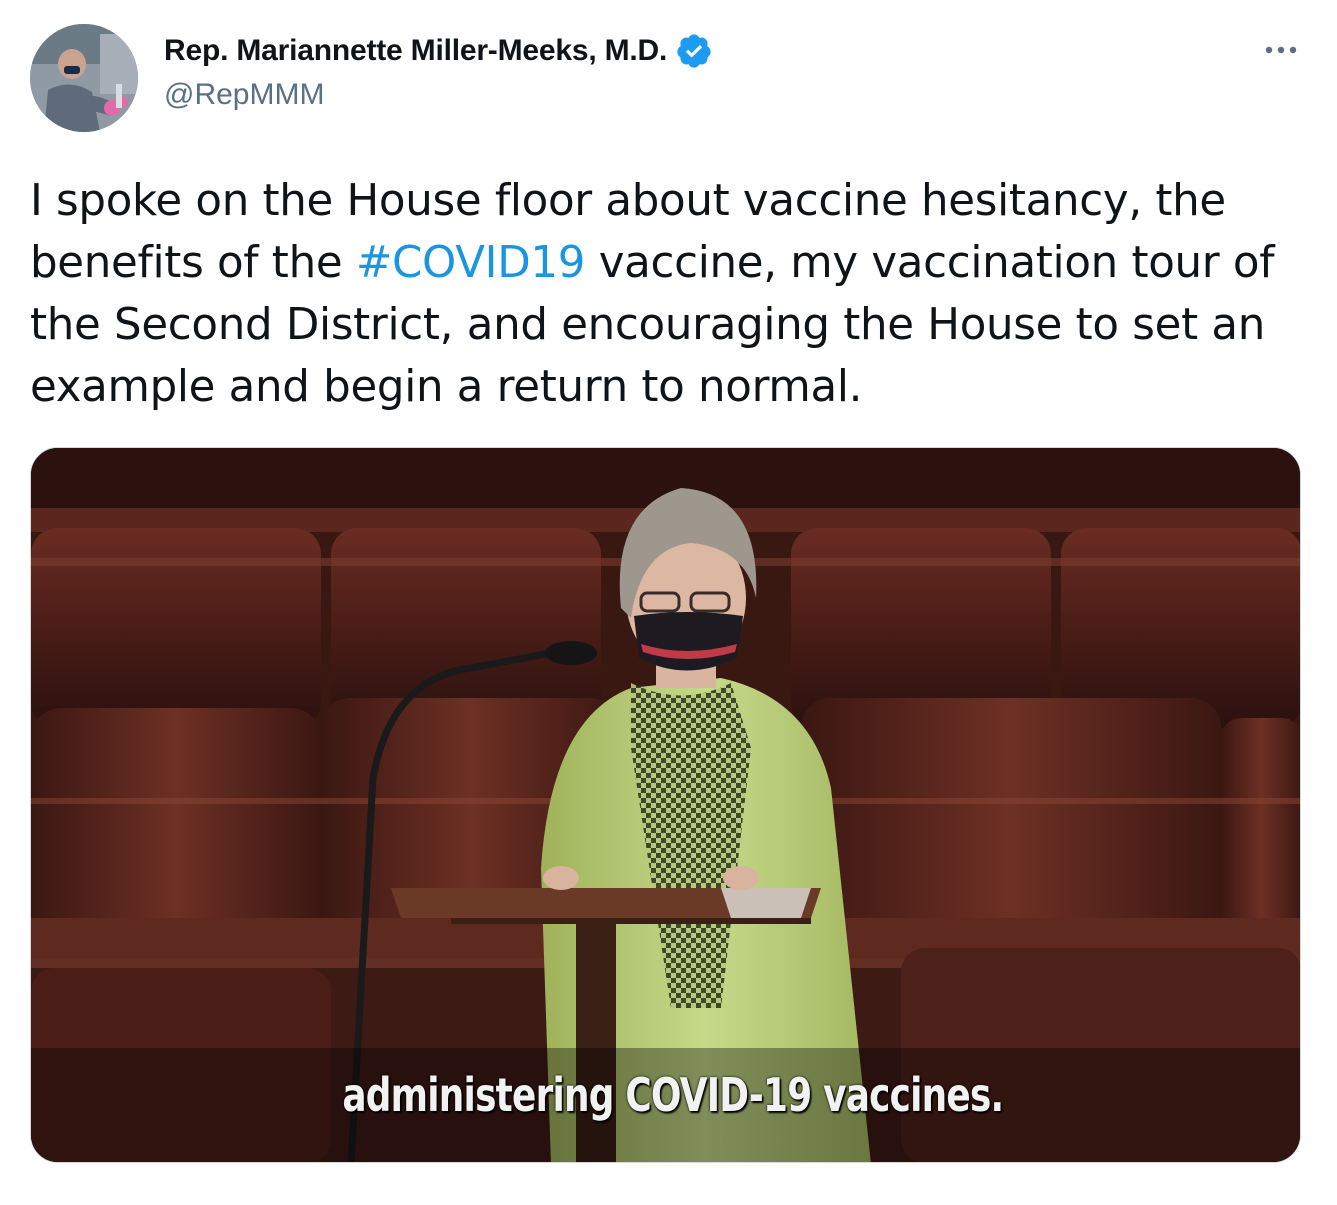 Image resolution: width=1337 pixels, height=1205 pixels. I want to click on author-avatar, so click(84, 78).